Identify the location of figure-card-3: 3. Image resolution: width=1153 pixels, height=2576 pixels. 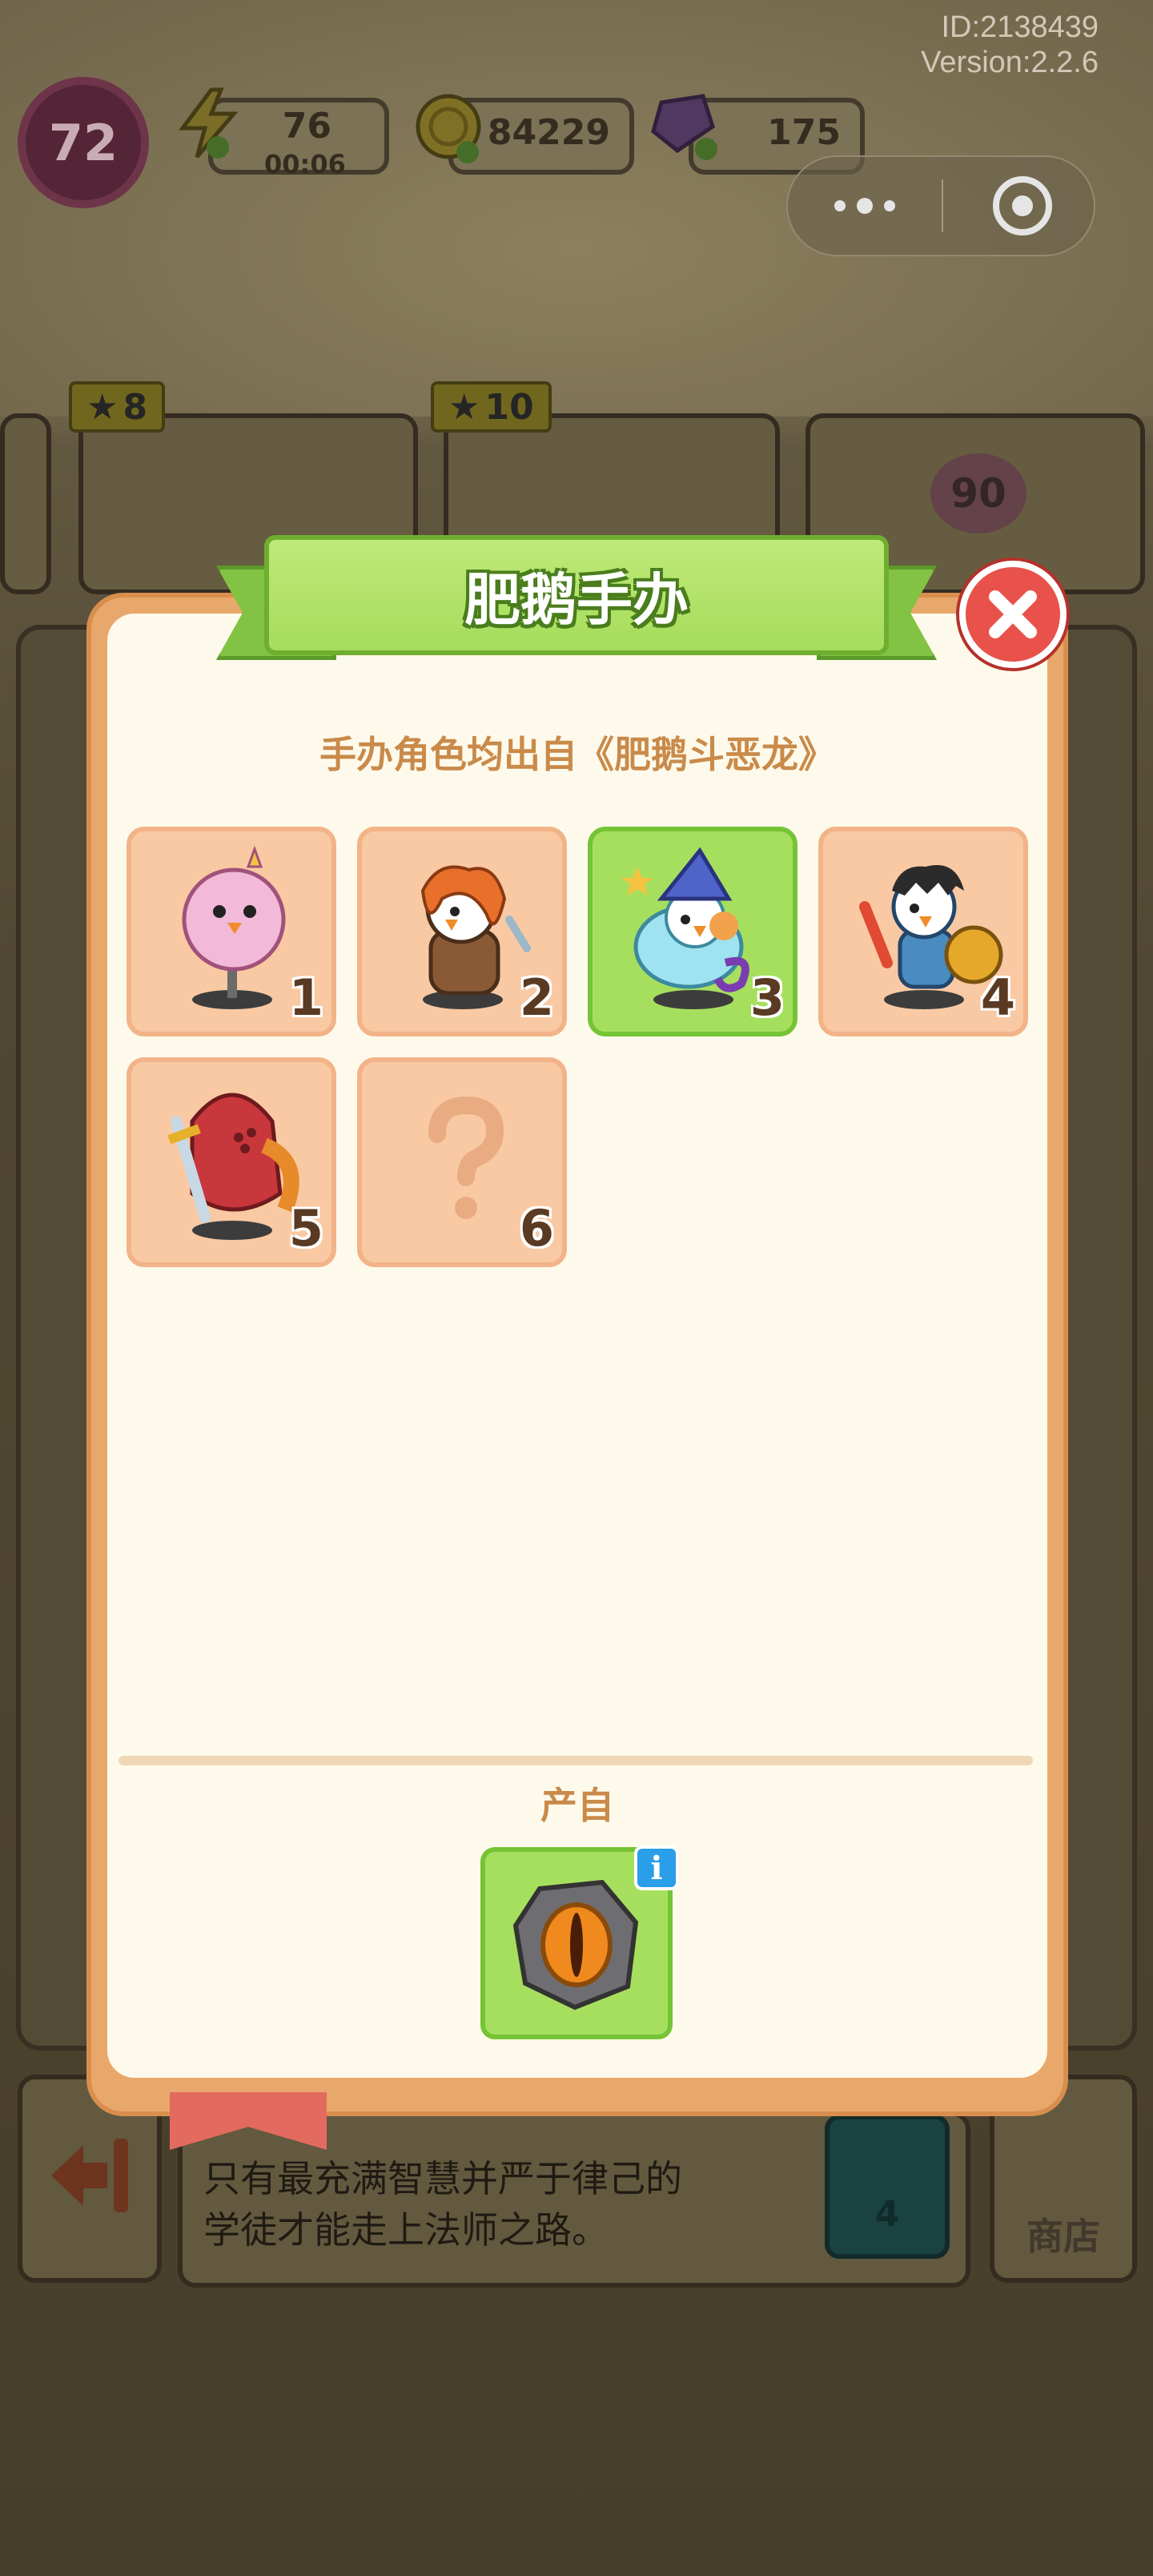
(693, 932).